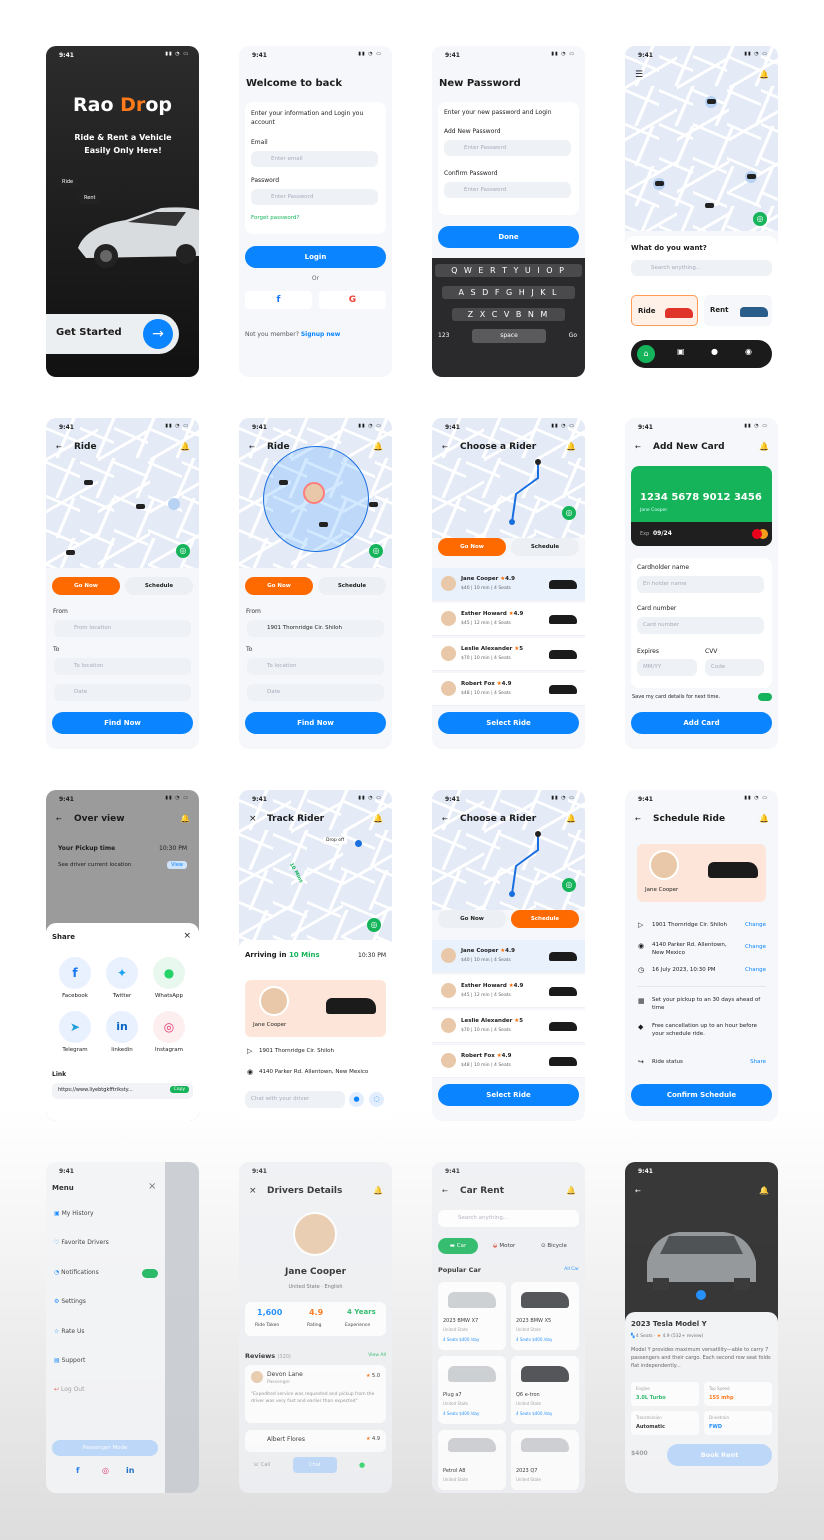  I want to click on add-card-button: Add Card, so click(701, 723).